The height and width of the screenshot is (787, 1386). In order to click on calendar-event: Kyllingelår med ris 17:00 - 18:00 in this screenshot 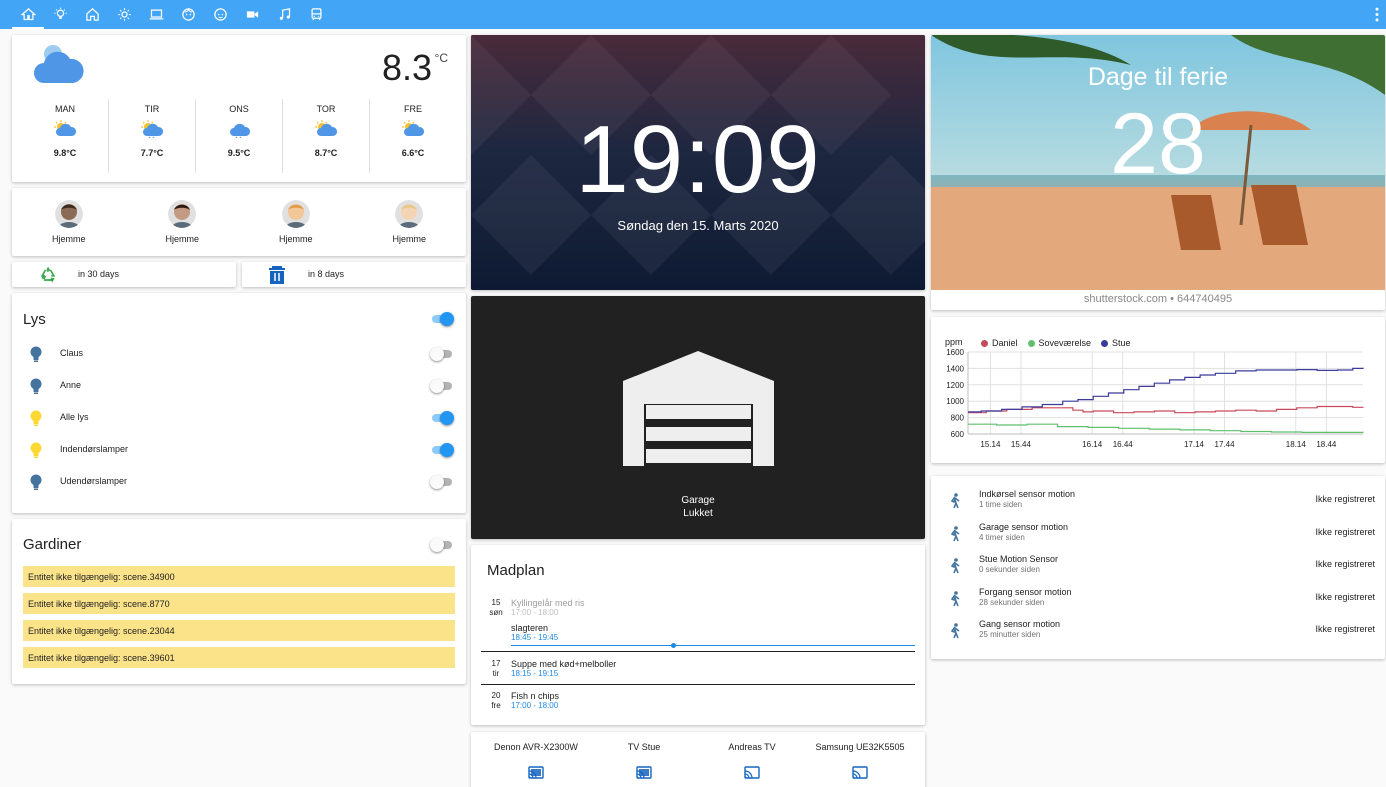, I will do `click(548, 607)`.